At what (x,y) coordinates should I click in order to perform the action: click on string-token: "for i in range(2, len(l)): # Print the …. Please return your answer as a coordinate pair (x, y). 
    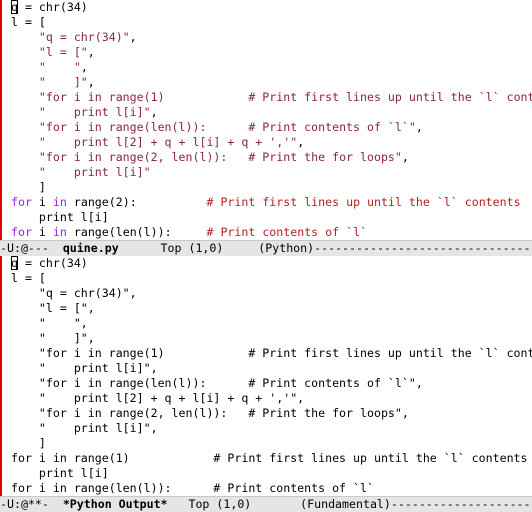
    Looking at the image, I should click on (220, 157).